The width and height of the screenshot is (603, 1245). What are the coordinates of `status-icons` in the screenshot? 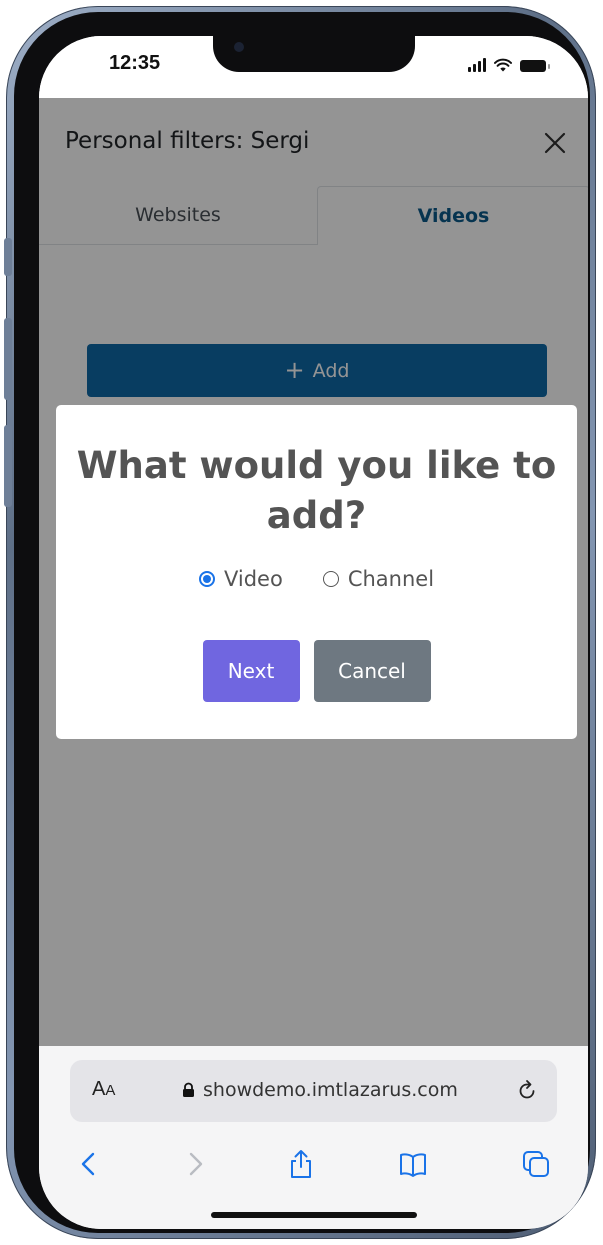 It's located at (509, 64).